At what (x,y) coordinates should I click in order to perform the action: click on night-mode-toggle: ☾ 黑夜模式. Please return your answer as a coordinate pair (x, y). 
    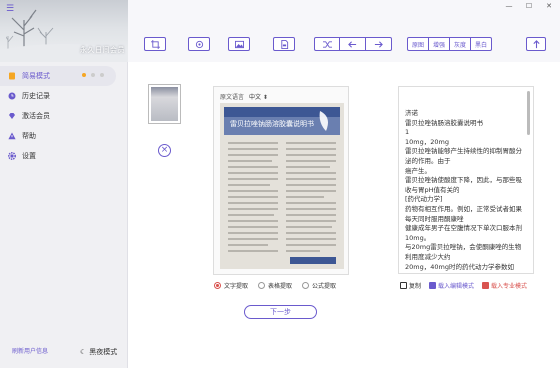
    Looking at the image, I should click on (98, 352).